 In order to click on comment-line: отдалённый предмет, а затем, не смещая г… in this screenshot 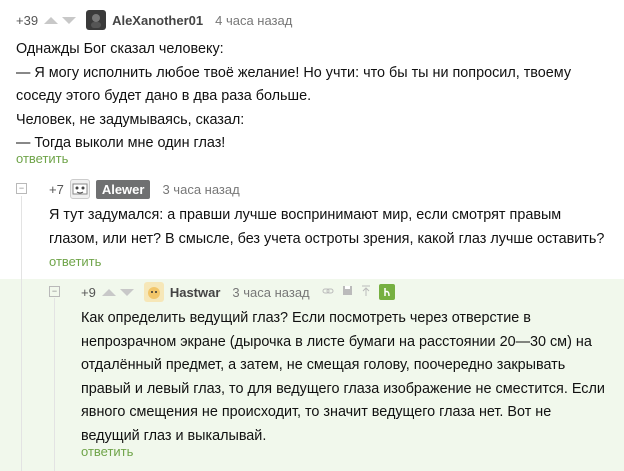, I will do `click(323, 365)`.